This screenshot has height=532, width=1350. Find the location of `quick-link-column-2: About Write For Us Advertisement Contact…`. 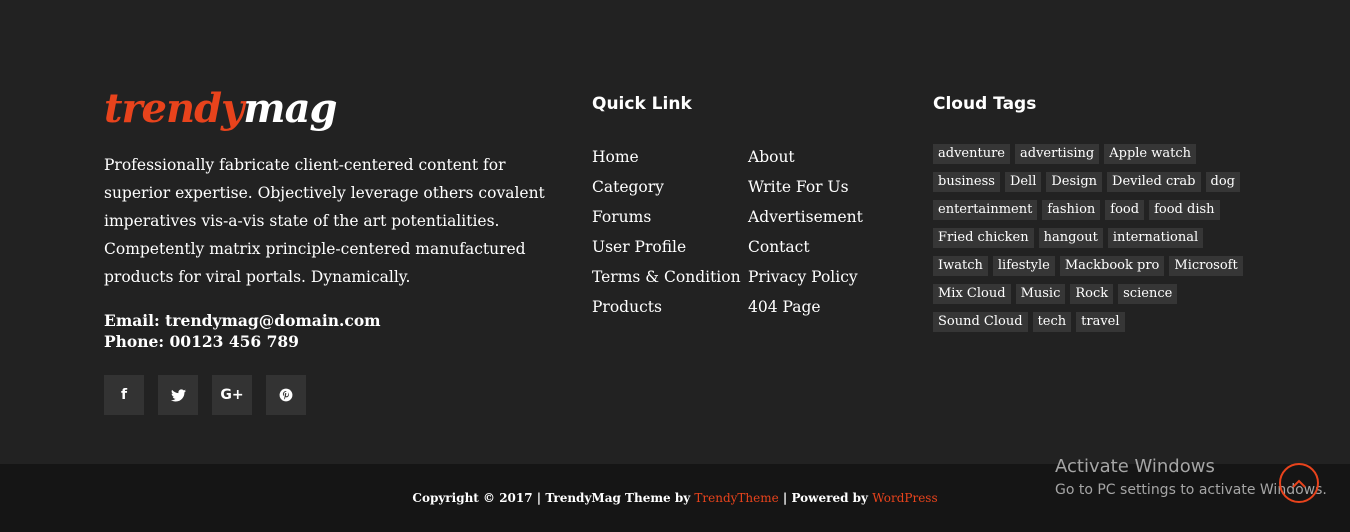

quick-link-column-2: About Write For Us Advertisement Contact… is located at coordinates (805, 232).